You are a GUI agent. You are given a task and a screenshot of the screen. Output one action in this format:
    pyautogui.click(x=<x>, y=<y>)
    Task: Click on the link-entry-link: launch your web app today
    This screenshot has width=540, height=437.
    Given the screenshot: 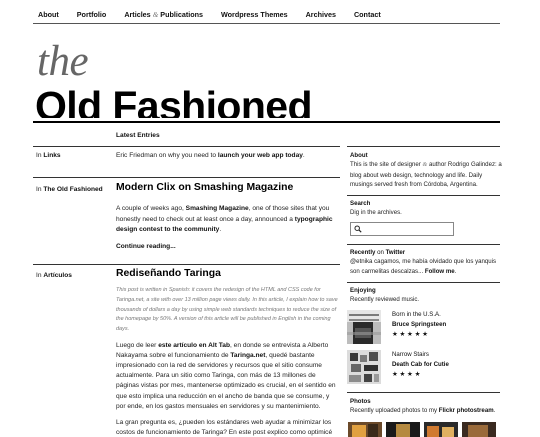 What is the action you would take?
    pyautogui.click(x=260, y=155)
    